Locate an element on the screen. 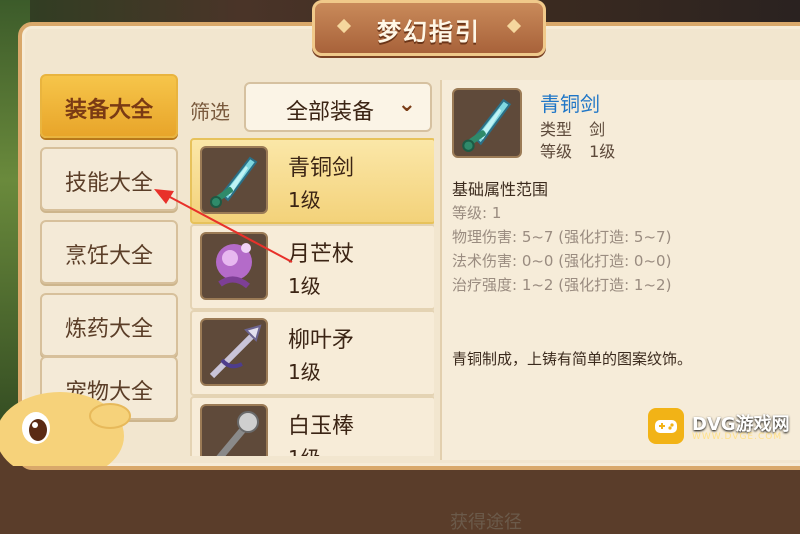 This screenshot has height=534, width=800. list-item-moon-staff: 月芒杖 1级 is located at coordinates (312, 267).